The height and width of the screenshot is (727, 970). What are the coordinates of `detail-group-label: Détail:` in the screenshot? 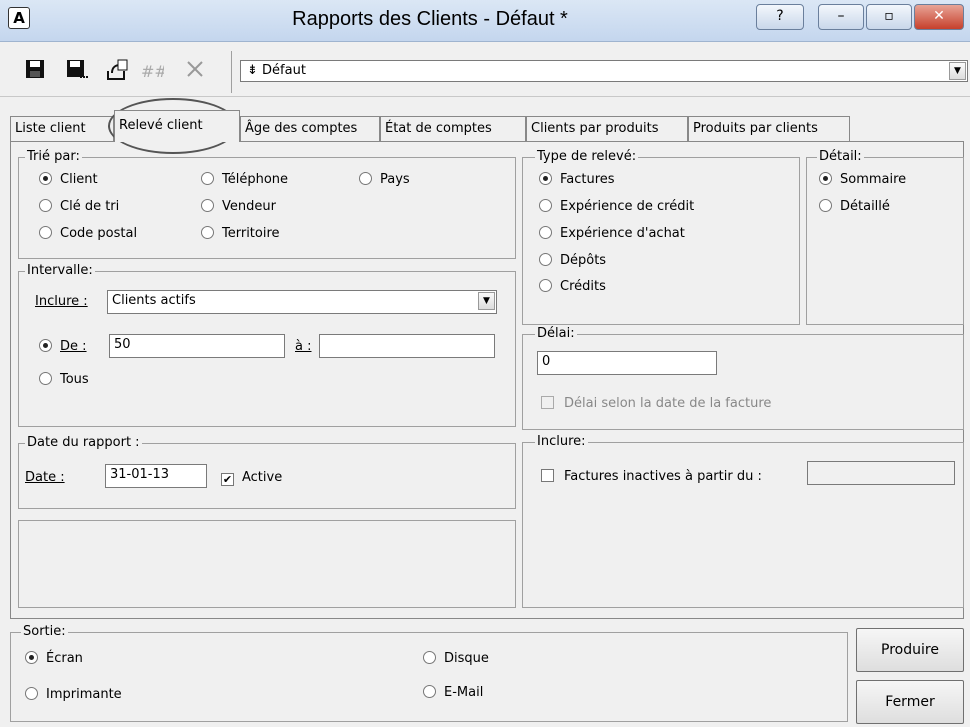 It's located at (840, 156).